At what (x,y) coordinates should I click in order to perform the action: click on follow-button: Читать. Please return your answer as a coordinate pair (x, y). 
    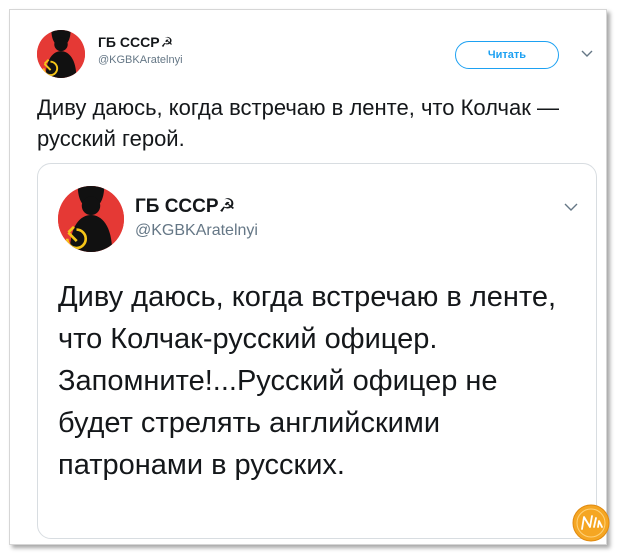
    Looking at the image, I should click on (507, 55).